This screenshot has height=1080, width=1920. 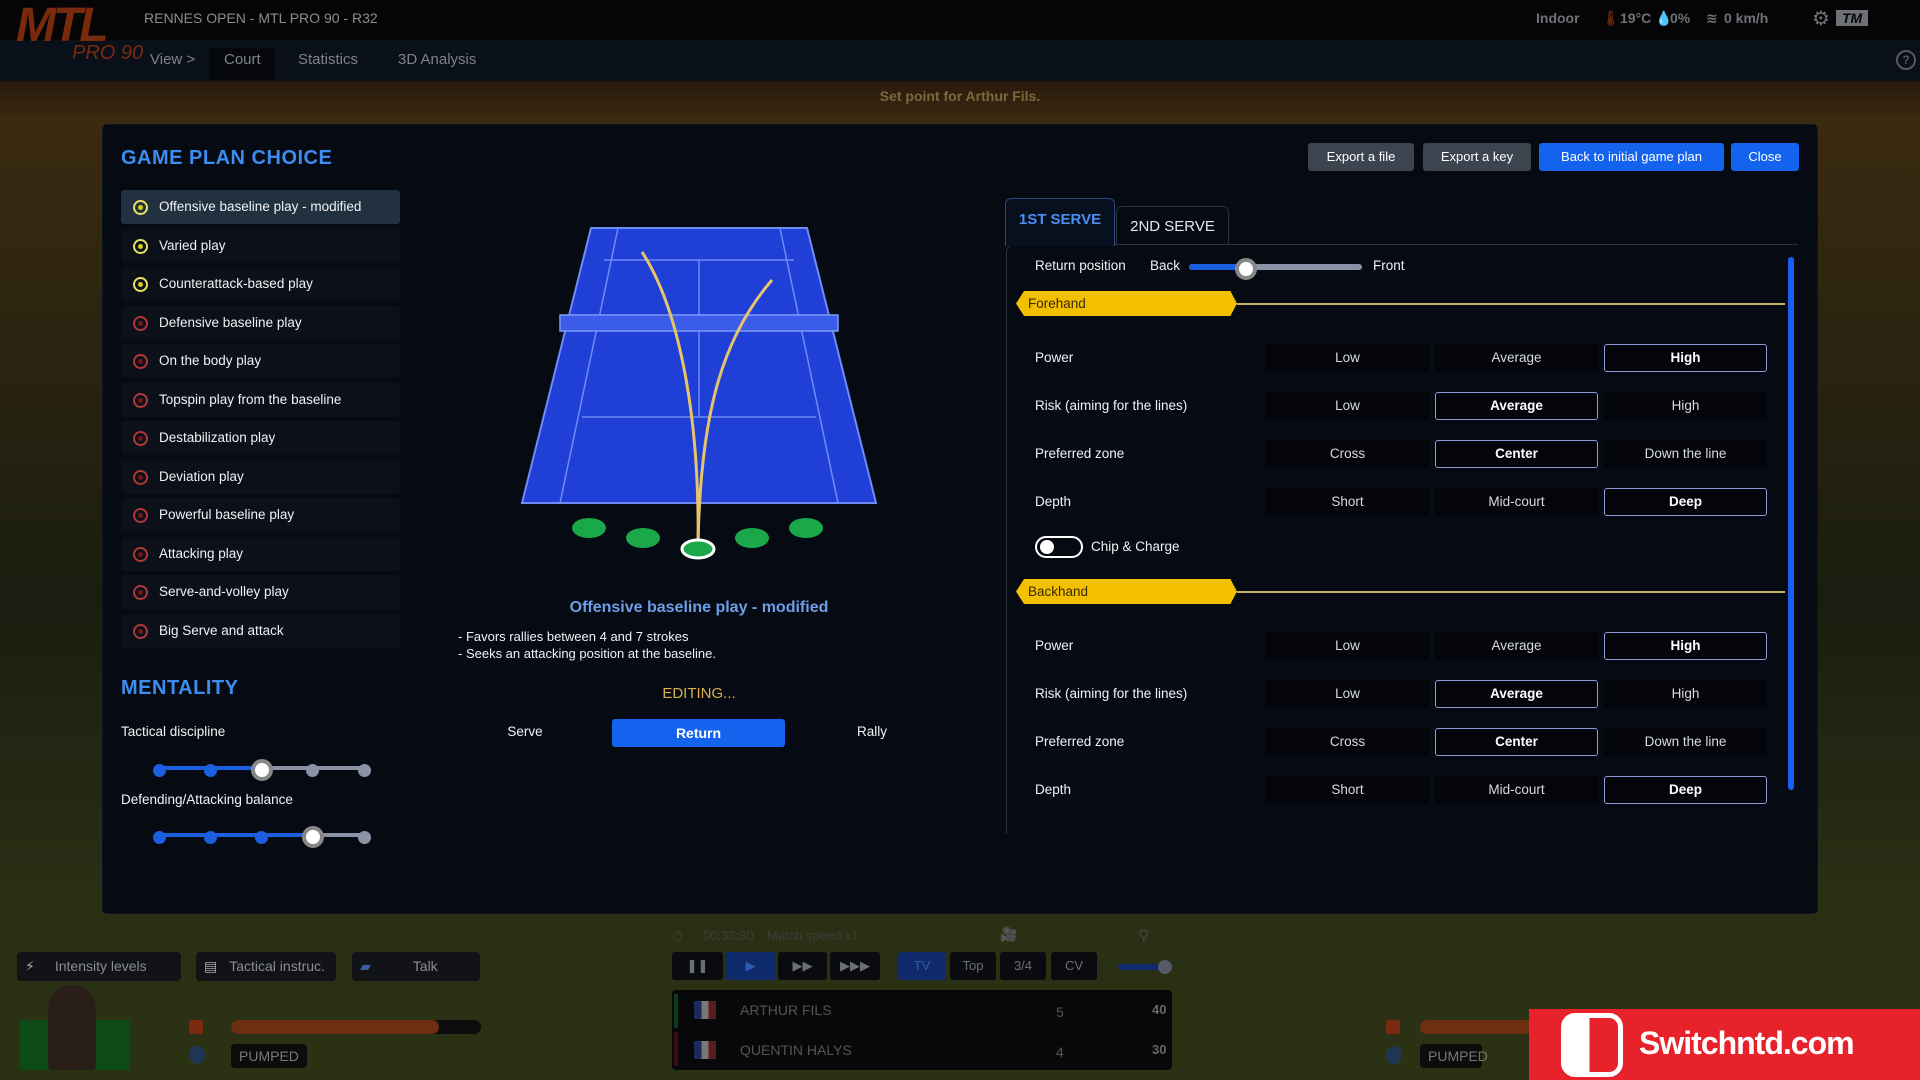 I want to click on close-button: Close, so click(x=1765, y=157).